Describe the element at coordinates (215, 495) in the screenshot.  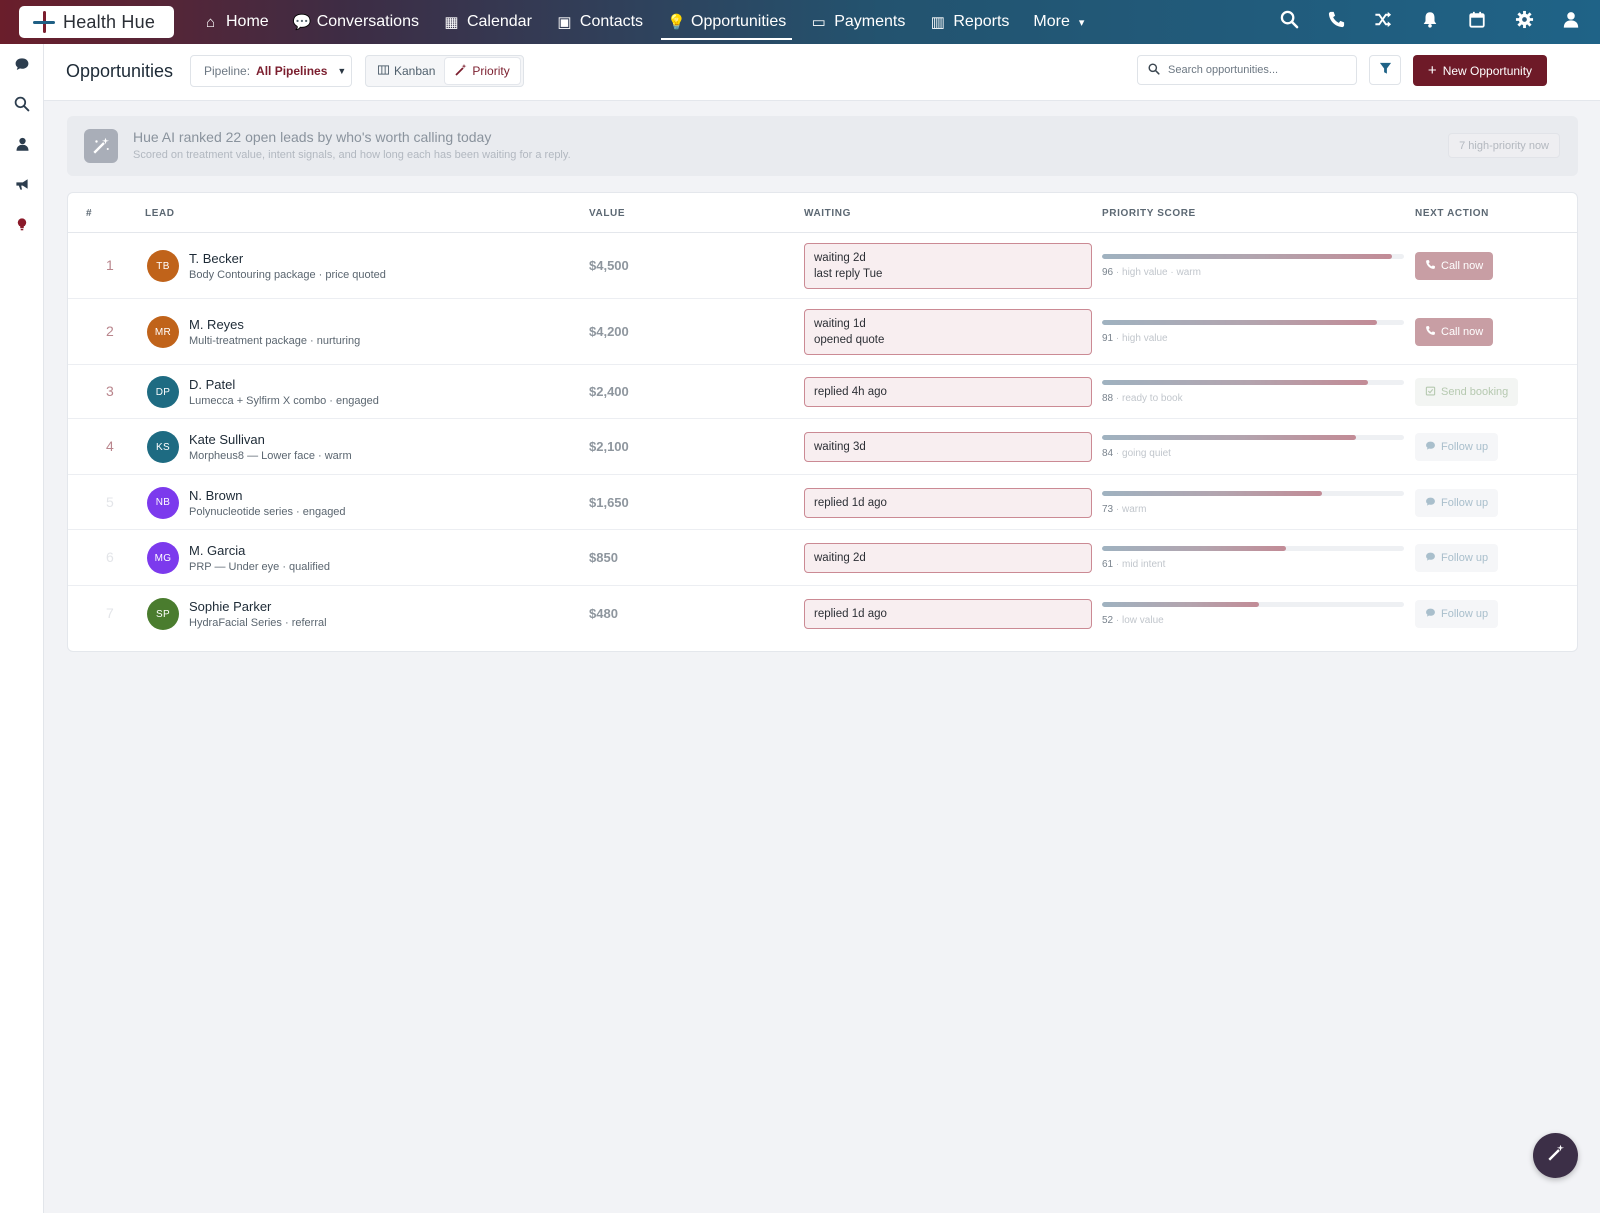
I see `lead-name: N. Brown` at that location.